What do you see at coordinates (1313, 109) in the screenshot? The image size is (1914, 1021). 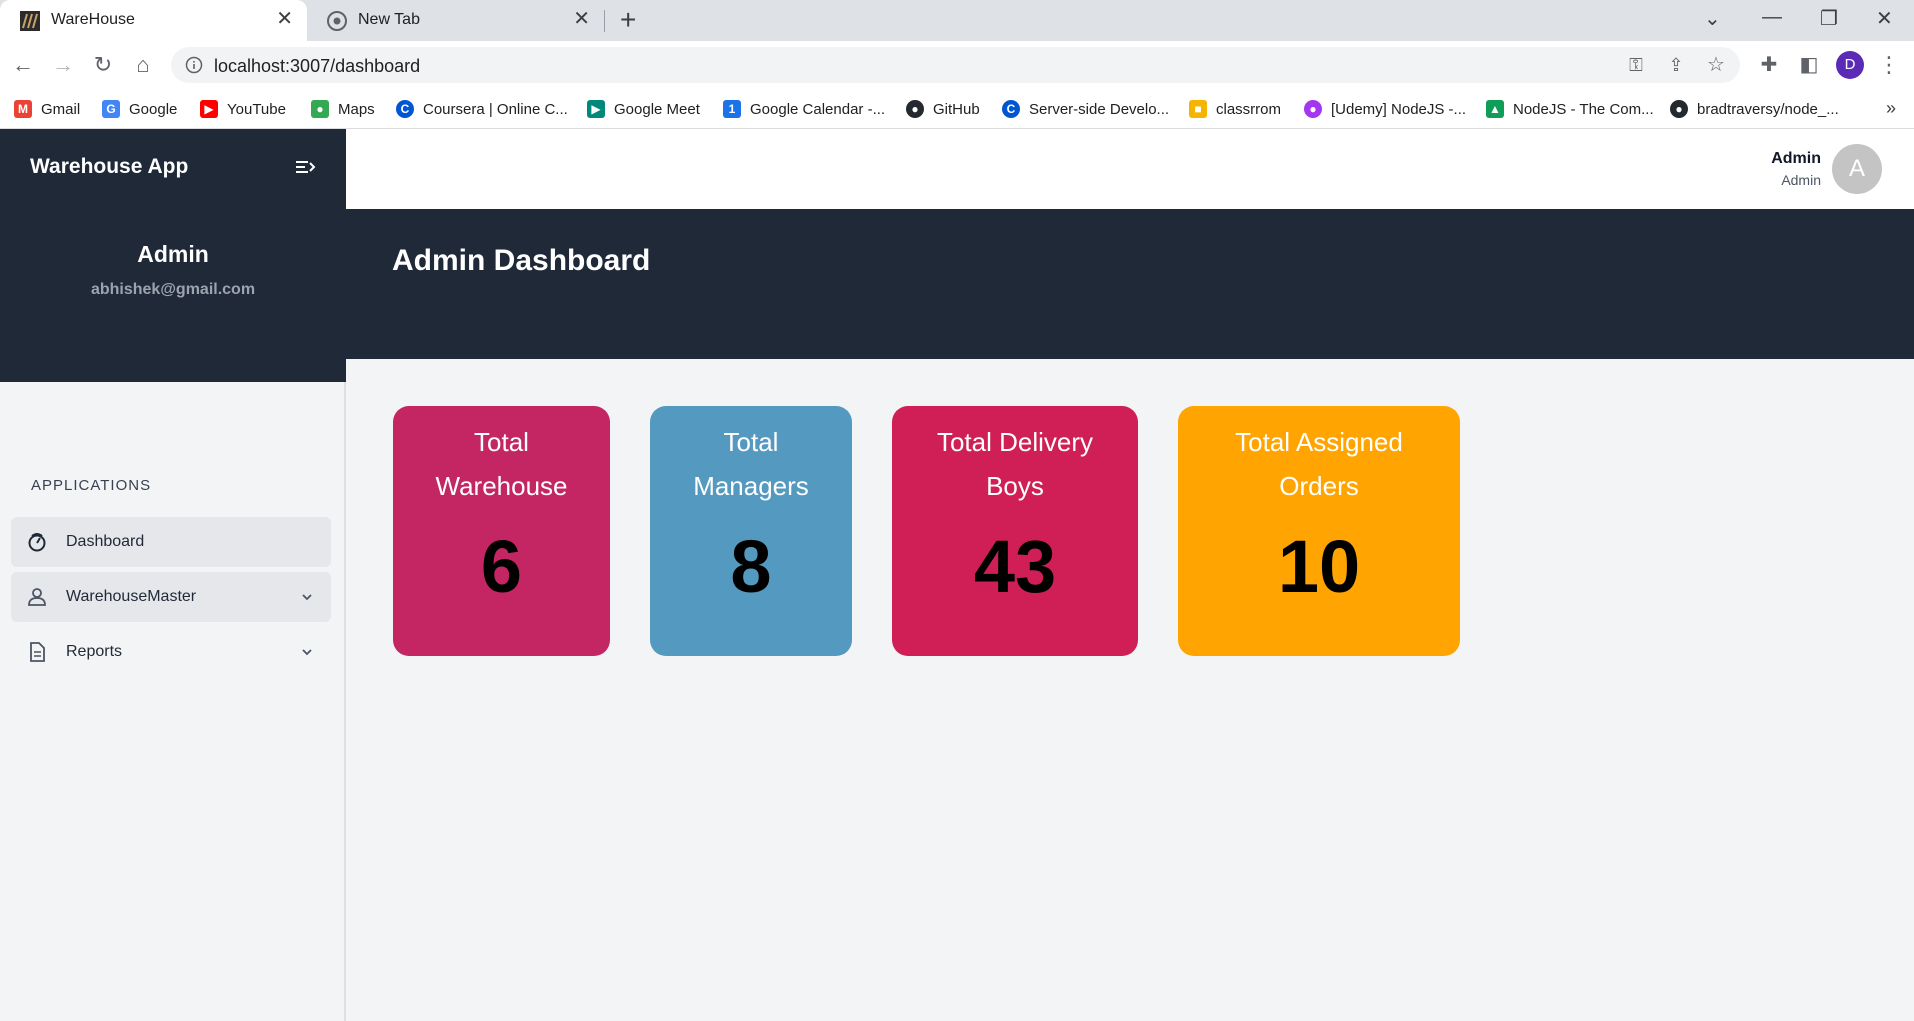 I see `udemy-icon: ●` at bounding box center [1313, 109].